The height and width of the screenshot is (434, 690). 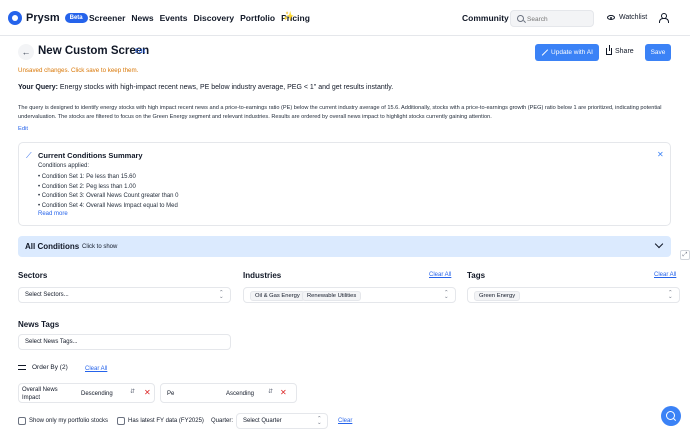 I want to click on watchlist-label: Watchlist, so click(x=633, y=17).